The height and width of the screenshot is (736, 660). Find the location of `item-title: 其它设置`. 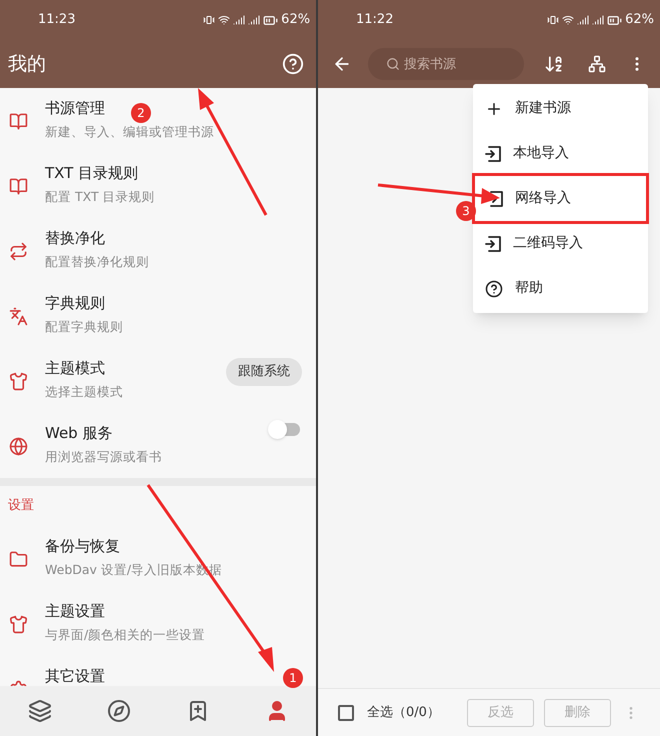

item-title: 其它设置 is located at coordinates (75, 676).